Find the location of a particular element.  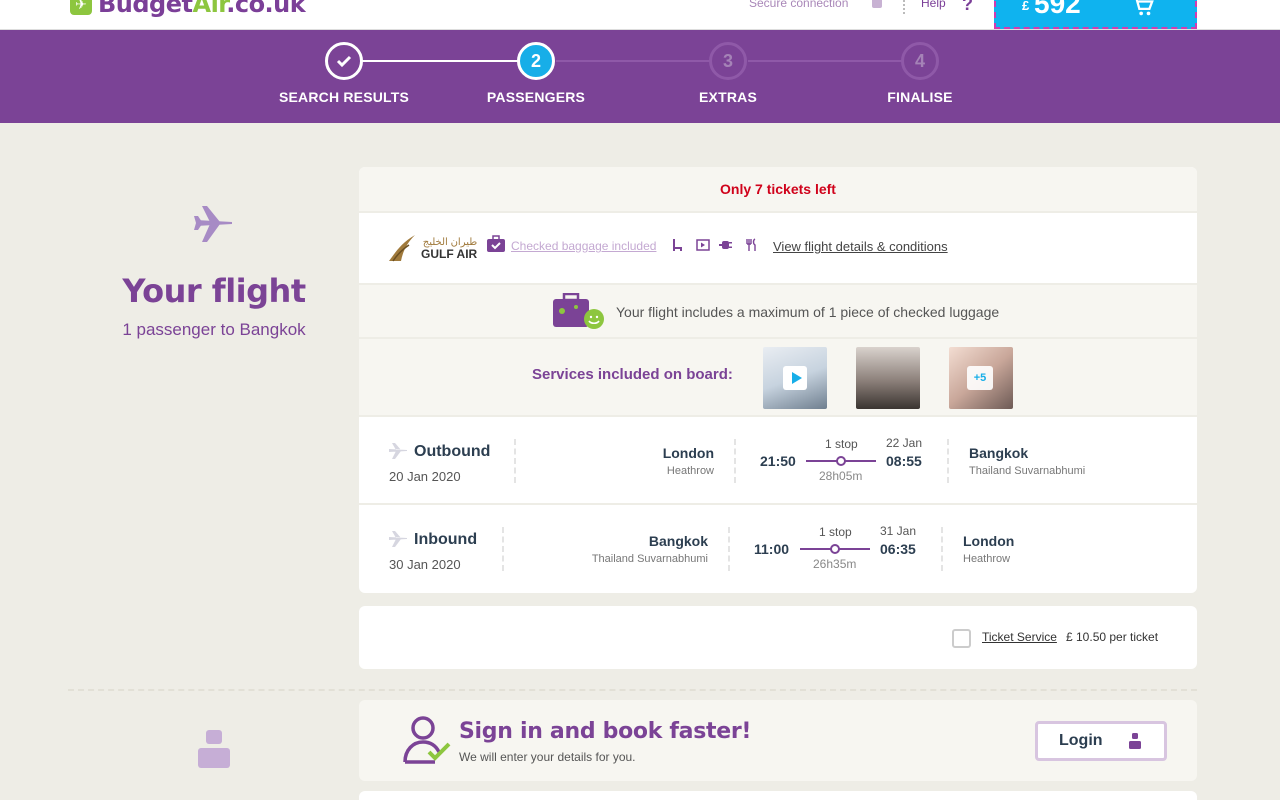

person-icon is located at coordinates (214, 749).